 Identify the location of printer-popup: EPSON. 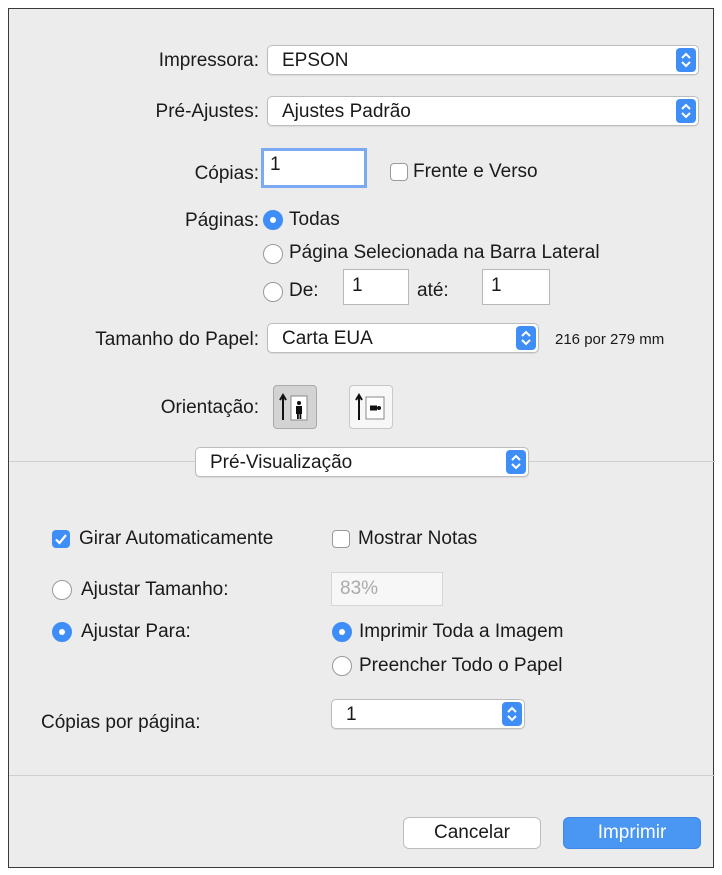
(483, 60).